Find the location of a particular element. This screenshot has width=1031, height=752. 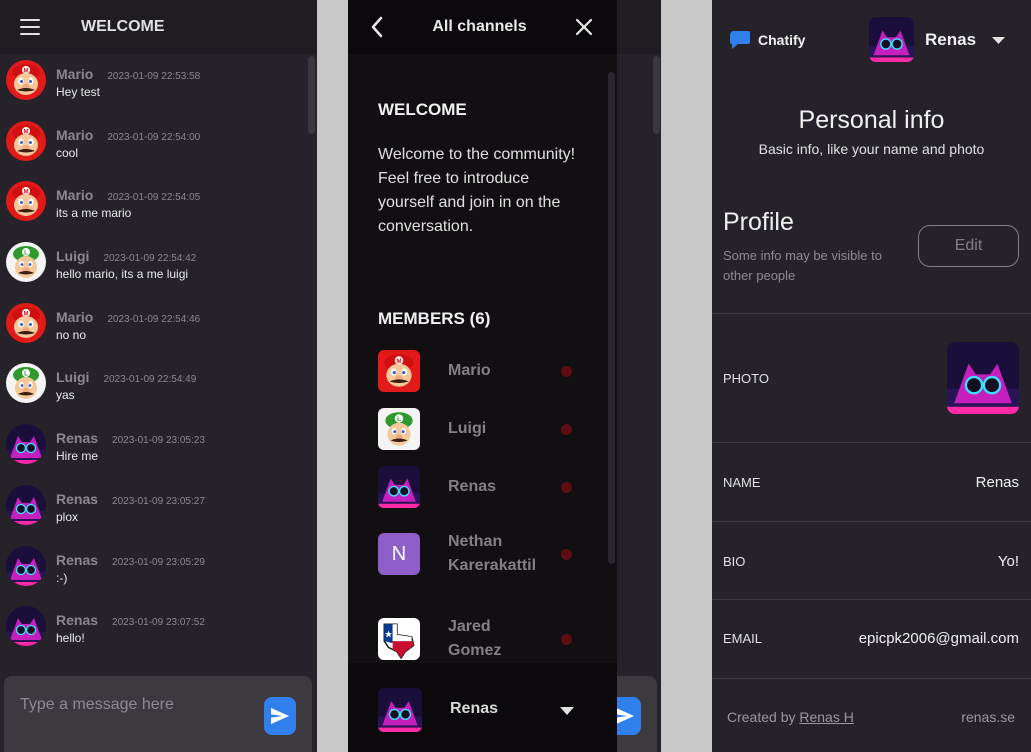

profile-photo is located at coordinates (983, 378).